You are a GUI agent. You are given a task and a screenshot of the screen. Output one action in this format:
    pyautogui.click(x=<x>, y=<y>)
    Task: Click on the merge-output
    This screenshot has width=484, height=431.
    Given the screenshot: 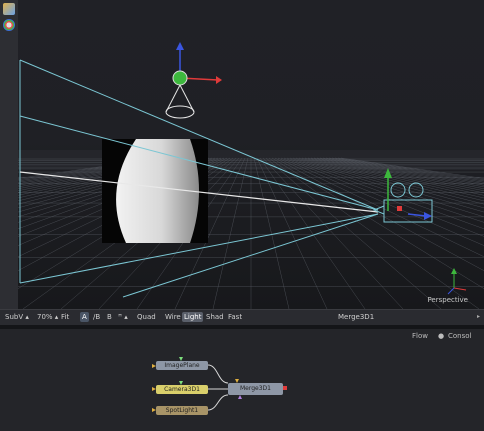 What is the action you would take?
    pyautogui.click(x=285, y=388)
    